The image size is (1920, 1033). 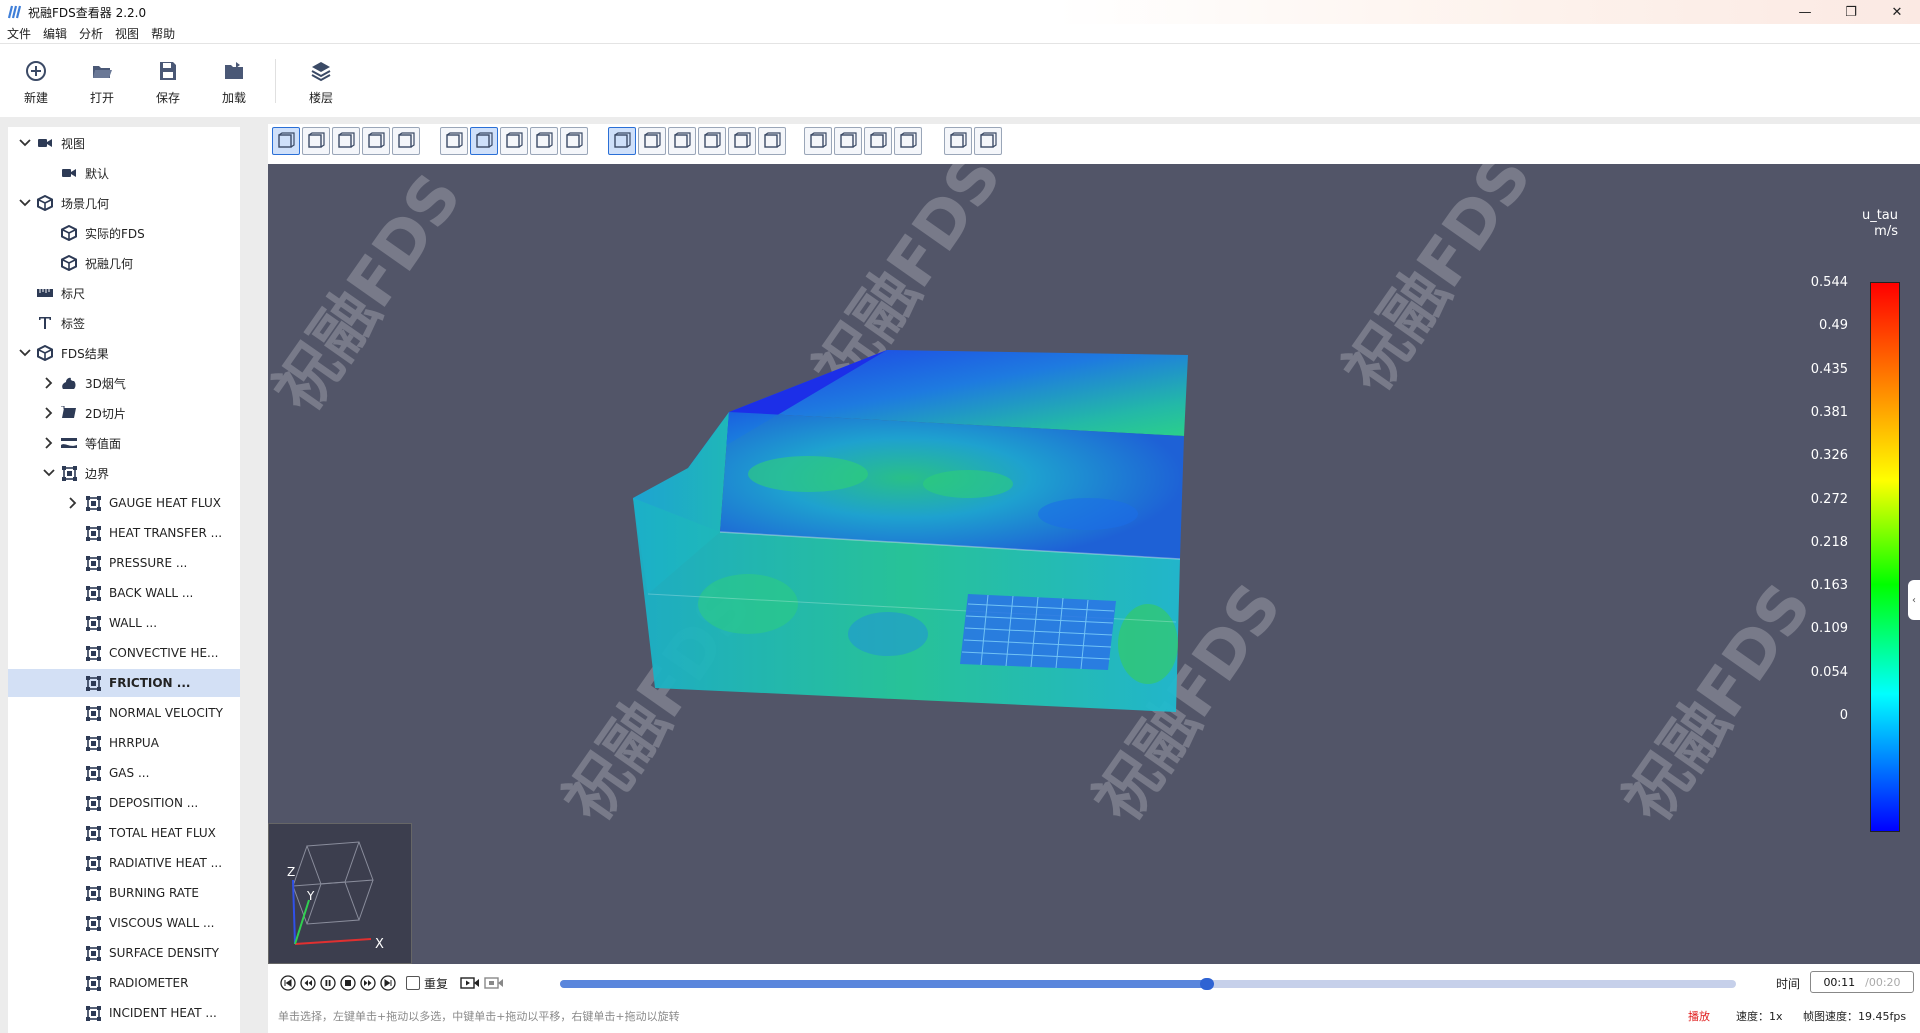 What do you see at coordinates (1805, 12) in the screenshot?
I see `minimize-icon: —` at bounding box center [1805, 12].